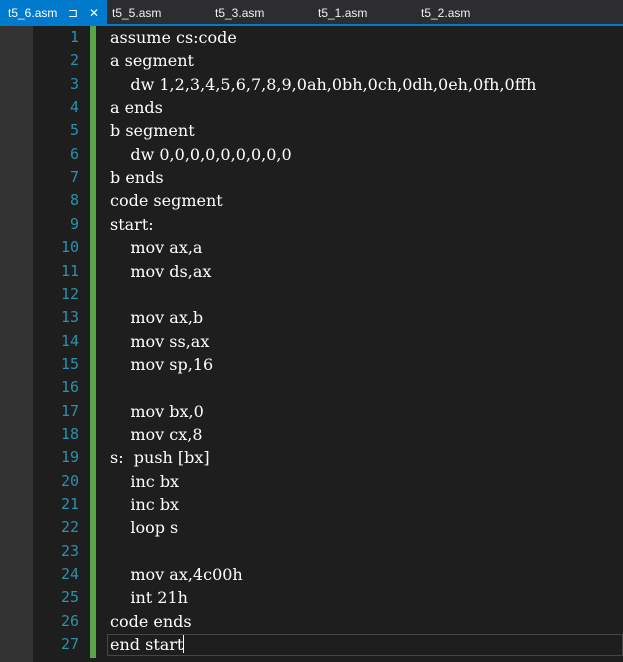 Image resolution: width=623 pixels, height=662 pixels. Describe the element at coordinates (365, 645) in the screenshot. I see `current-line-highlight` at that location.